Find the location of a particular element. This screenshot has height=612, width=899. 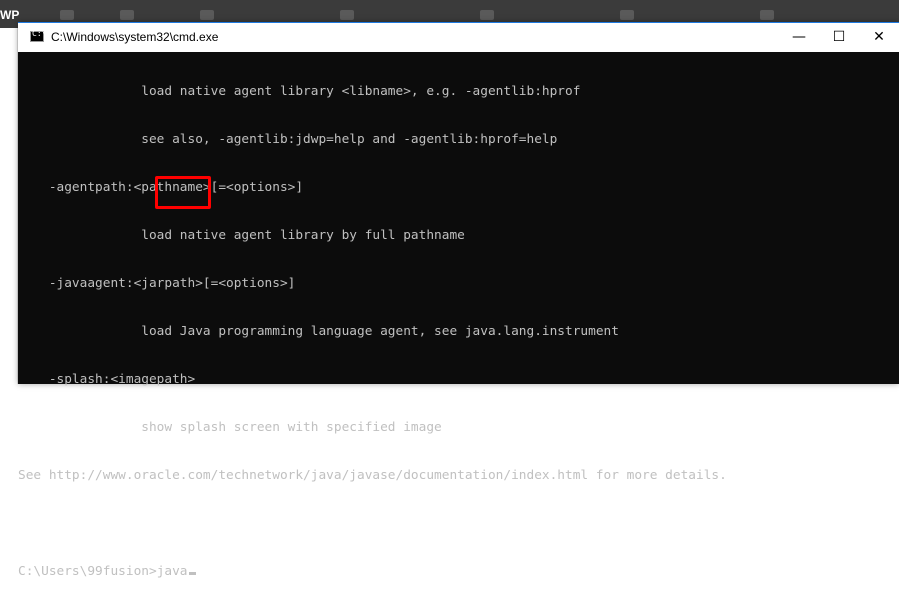

maximize-button: ☐ is located at coordinates (839, 37).